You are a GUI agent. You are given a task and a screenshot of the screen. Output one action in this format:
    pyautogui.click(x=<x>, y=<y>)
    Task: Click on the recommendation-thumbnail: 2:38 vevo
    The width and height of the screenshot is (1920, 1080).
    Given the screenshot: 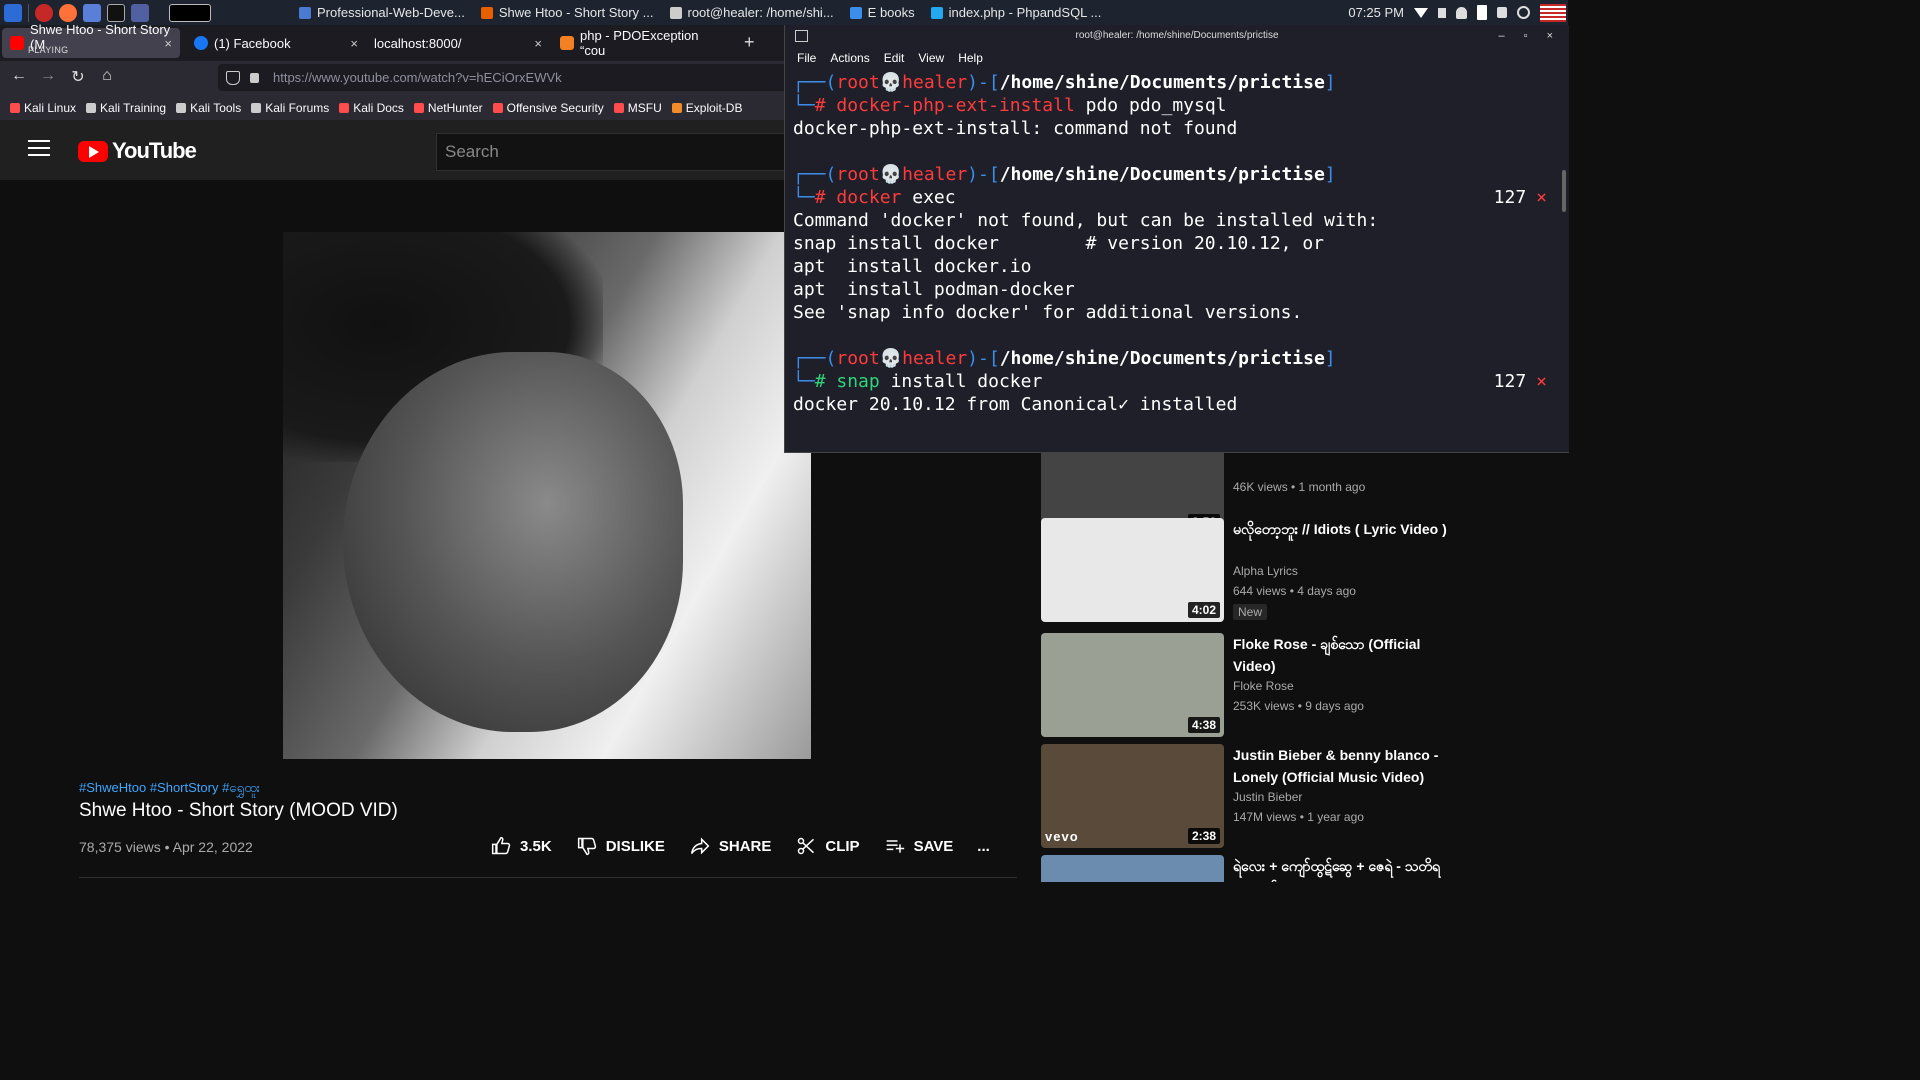 What is the action you would take?
    pyautogui.click(x=1132, y=796)
    